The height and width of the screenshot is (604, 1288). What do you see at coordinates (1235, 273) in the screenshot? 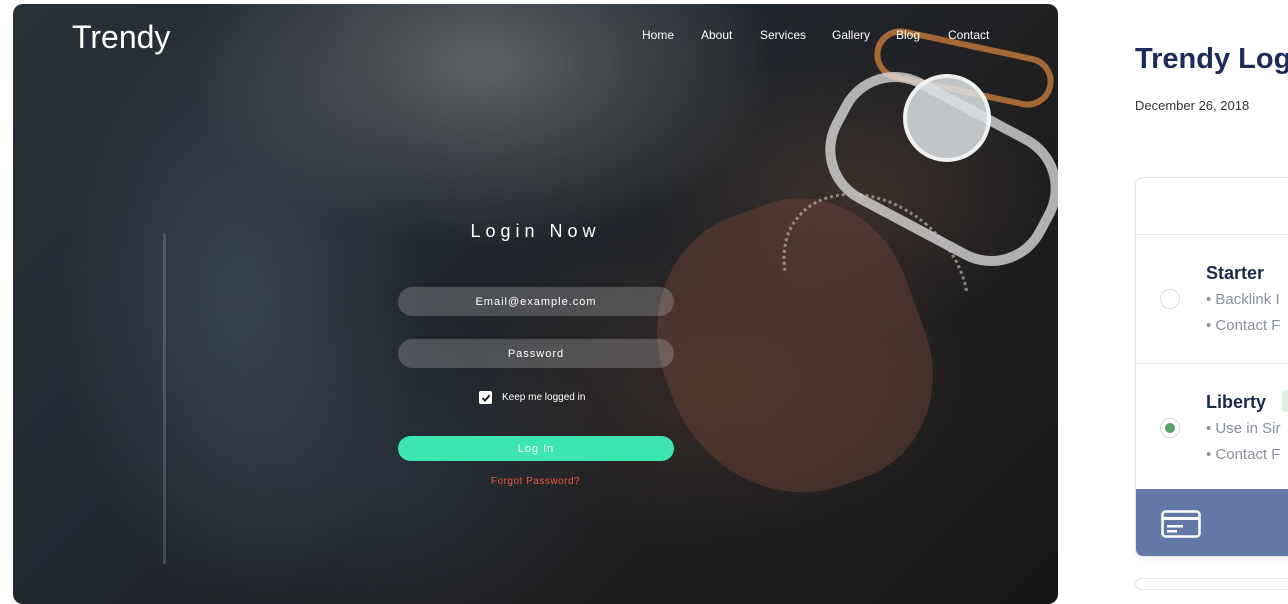
I see `option-name: Starter` at bounding box center [1235, 273].